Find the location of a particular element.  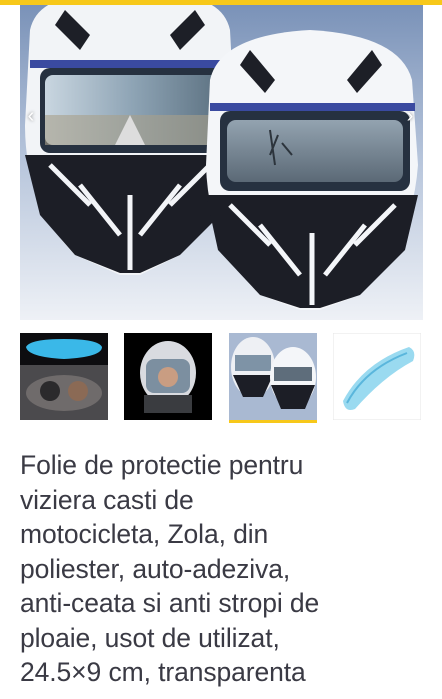

gallery-next-button: › is located at coordinates (410, 116).